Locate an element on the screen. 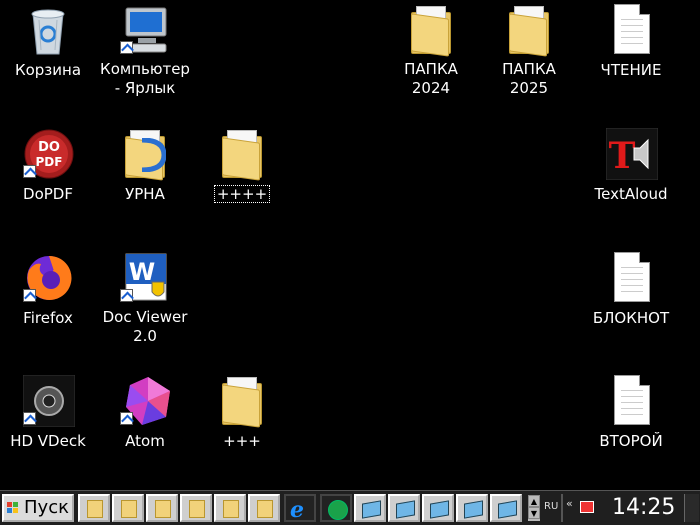  scroll-down-button: ▼ is located at coordinates (534, 513).